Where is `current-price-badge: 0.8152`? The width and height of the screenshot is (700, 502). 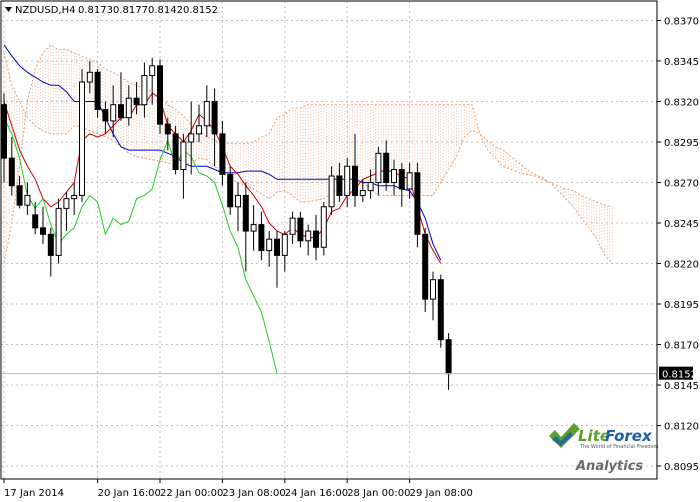 current-price-badge: 0.8152 is located at coordinates (678, 373).